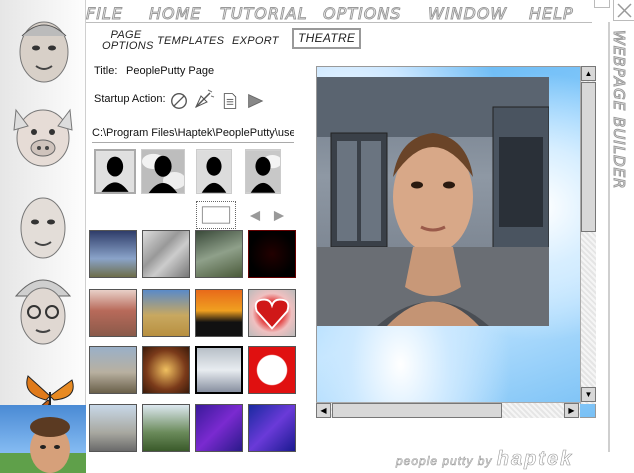 The width and height of the screenshot is (634, 473). Describe the element at coordinates (279, 216) in the screenshot. I see `arrow-right-icon` at that location.